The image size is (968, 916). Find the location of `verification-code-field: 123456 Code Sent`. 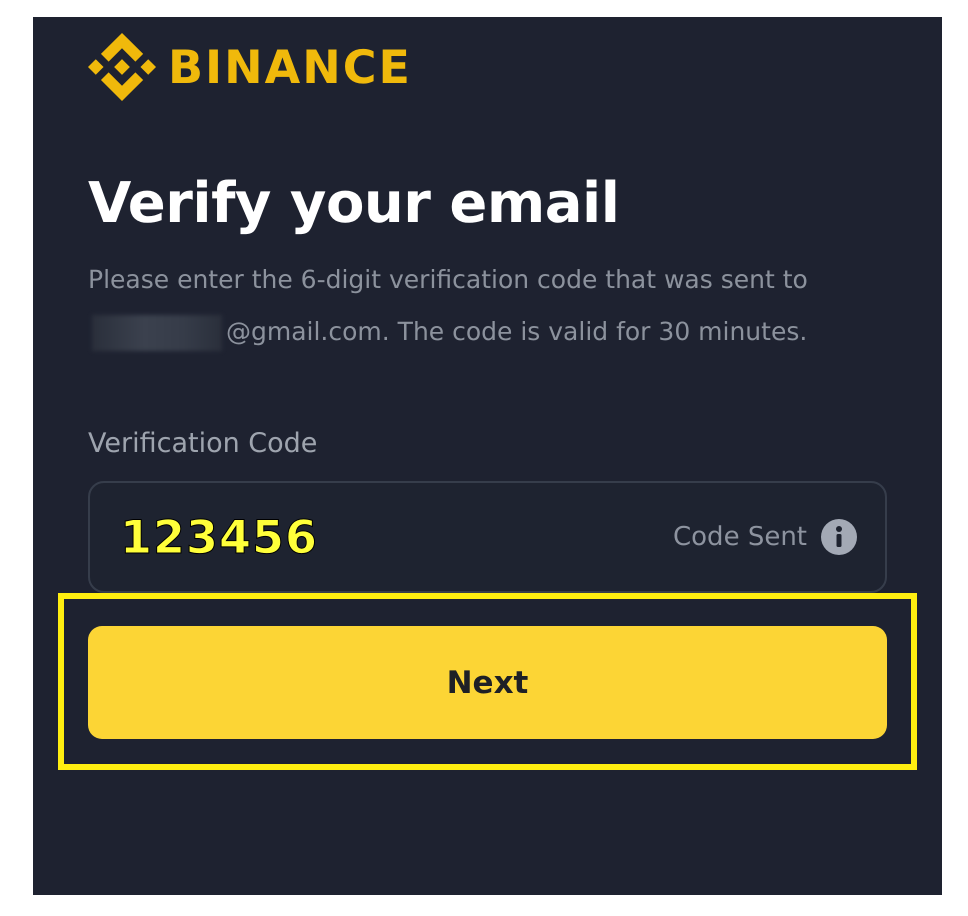

verification-code-field: 123456 Code Sent is located at coordinates (487, 537).